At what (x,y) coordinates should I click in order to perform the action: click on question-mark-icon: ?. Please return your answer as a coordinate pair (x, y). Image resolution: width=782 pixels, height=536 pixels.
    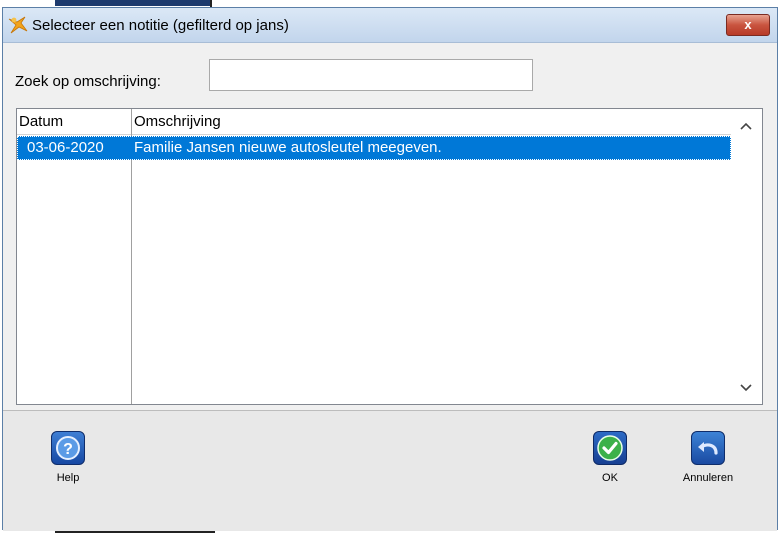
    Looking at the image, I should click on (68, 448).